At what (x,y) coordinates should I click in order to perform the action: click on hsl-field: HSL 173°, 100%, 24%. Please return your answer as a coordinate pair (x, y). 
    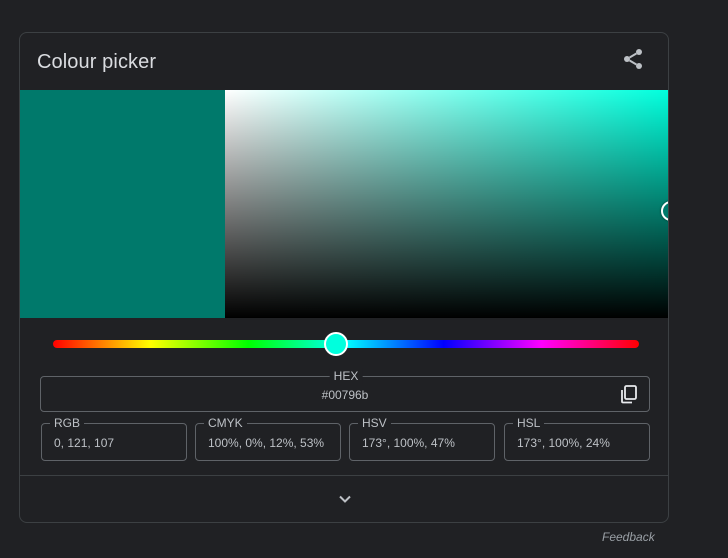
    Looking at the image, I should click on (577, 438).